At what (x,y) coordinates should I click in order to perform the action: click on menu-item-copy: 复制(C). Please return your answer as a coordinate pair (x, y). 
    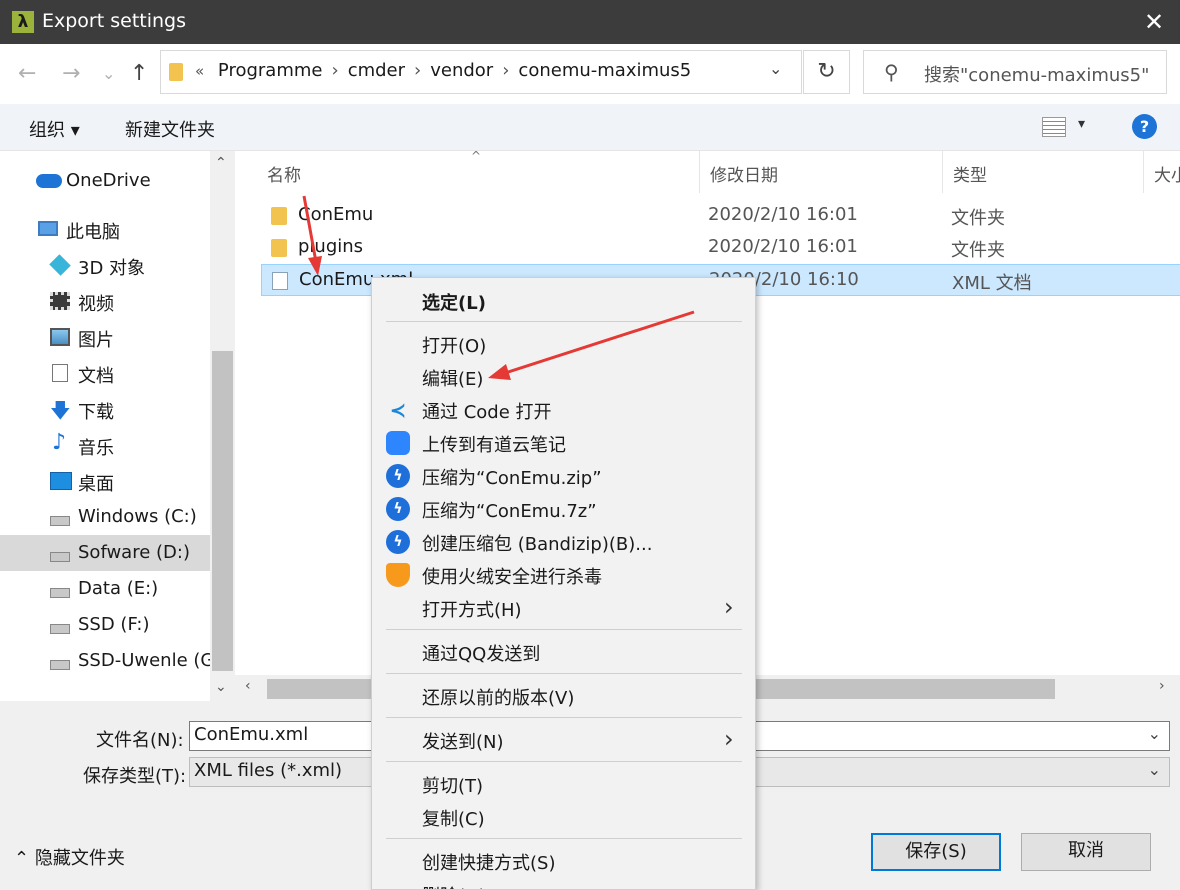
    Looking at the image, I should click on (563, 816).